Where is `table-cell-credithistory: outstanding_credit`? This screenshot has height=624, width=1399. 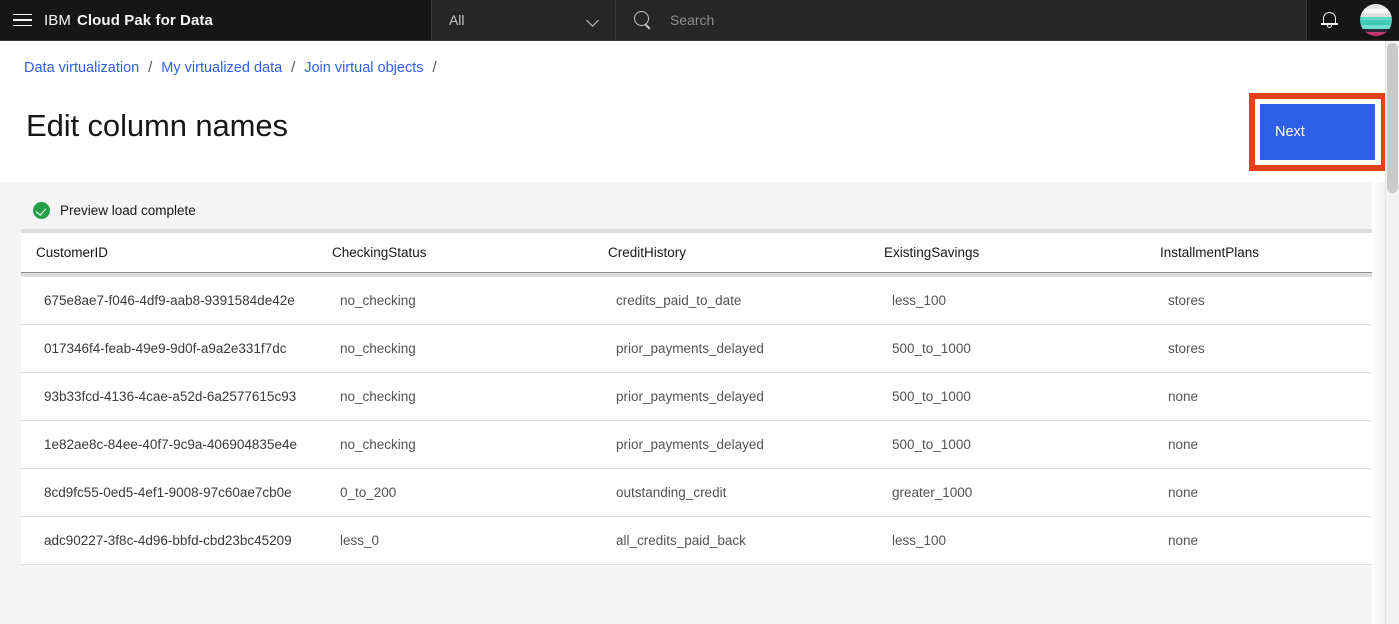
table-cell-credithistory: outstanding_credit is located at coordinates (671, 492).